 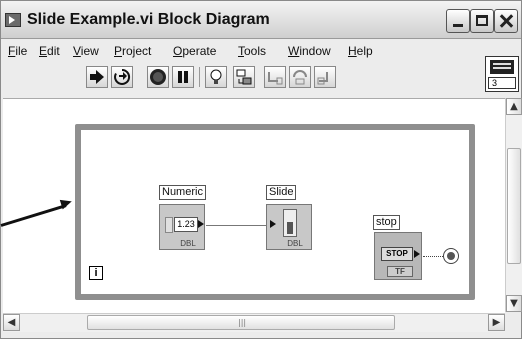 I want to click on run-continuously-icon, so click(x=122, y=77).